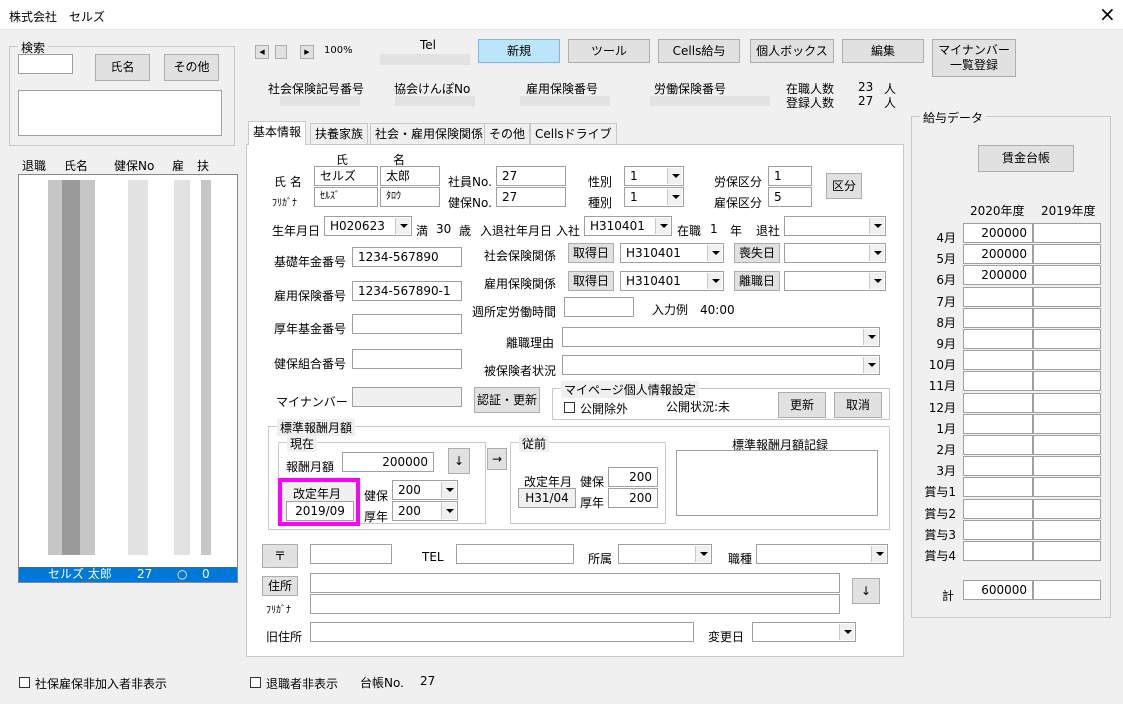 This screenshot has height=704, width=1123. What do you see at coordinates (792, 51) in the screenshot?
I see `personal-box-button: 個人ボックス` at bounding box center [792, 51].